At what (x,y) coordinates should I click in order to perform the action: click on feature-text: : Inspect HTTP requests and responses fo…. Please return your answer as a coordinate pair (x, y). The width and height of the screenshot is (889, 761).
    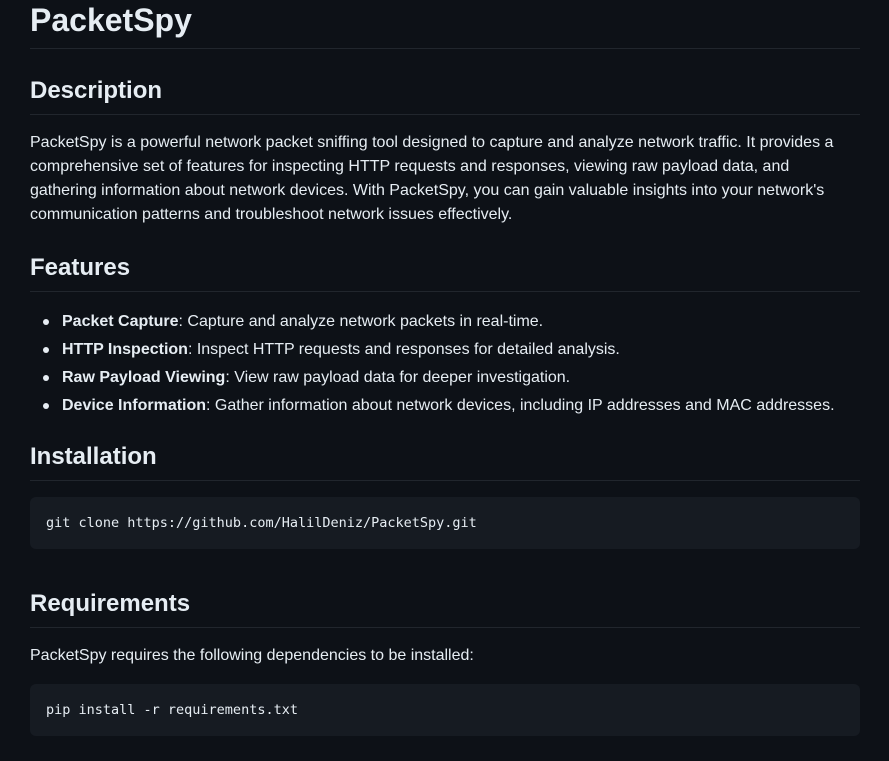
    Looking at the image, I should click on (403, 349).